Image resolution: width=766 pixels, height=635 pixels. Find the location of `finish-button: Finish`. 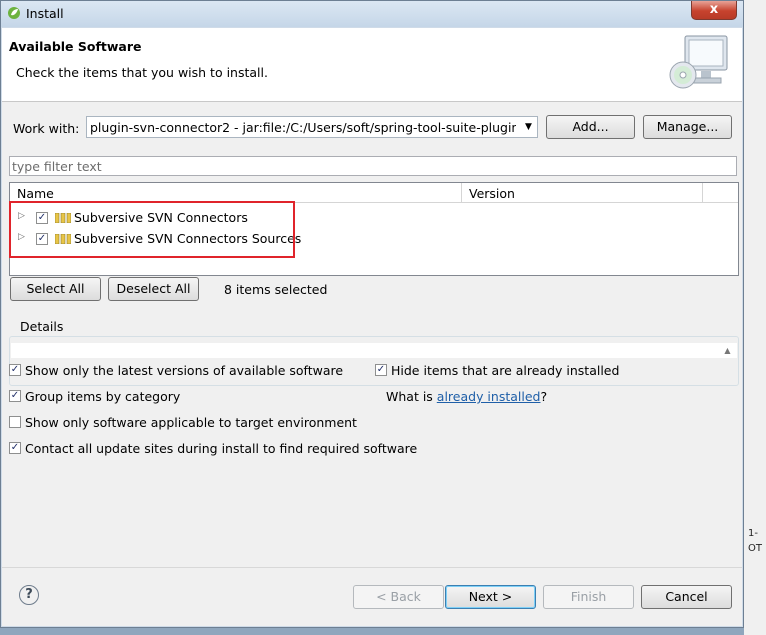

finish-button: Finish is located at coordinates (588, 597).